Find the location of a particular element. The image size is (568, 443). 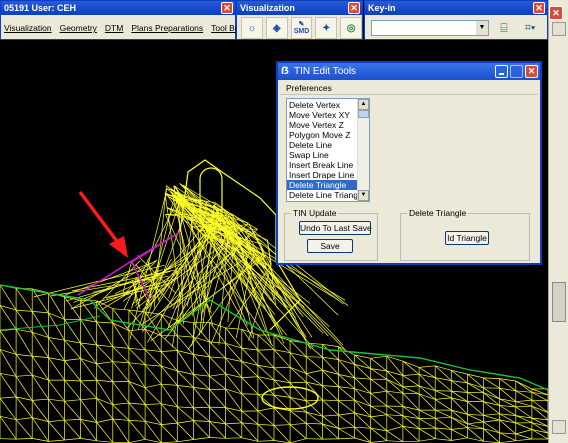

keyin-window: Key-in ✕ ▼ ⌸ ⌗▾ is located at coordinates (456, 20).